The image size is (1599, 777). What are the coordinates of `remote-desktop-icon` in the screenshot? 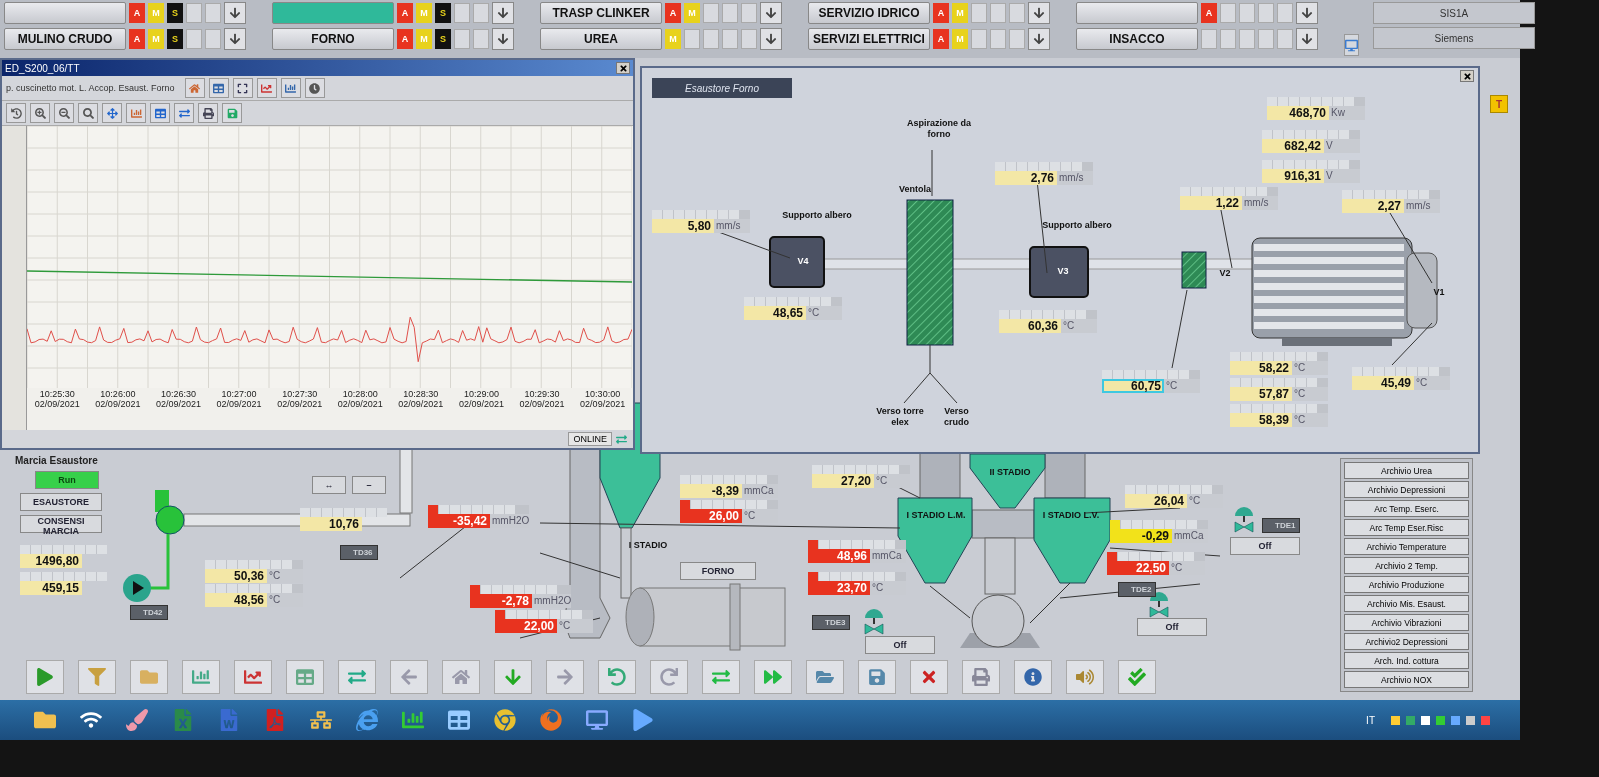 It's located at (597, 720).